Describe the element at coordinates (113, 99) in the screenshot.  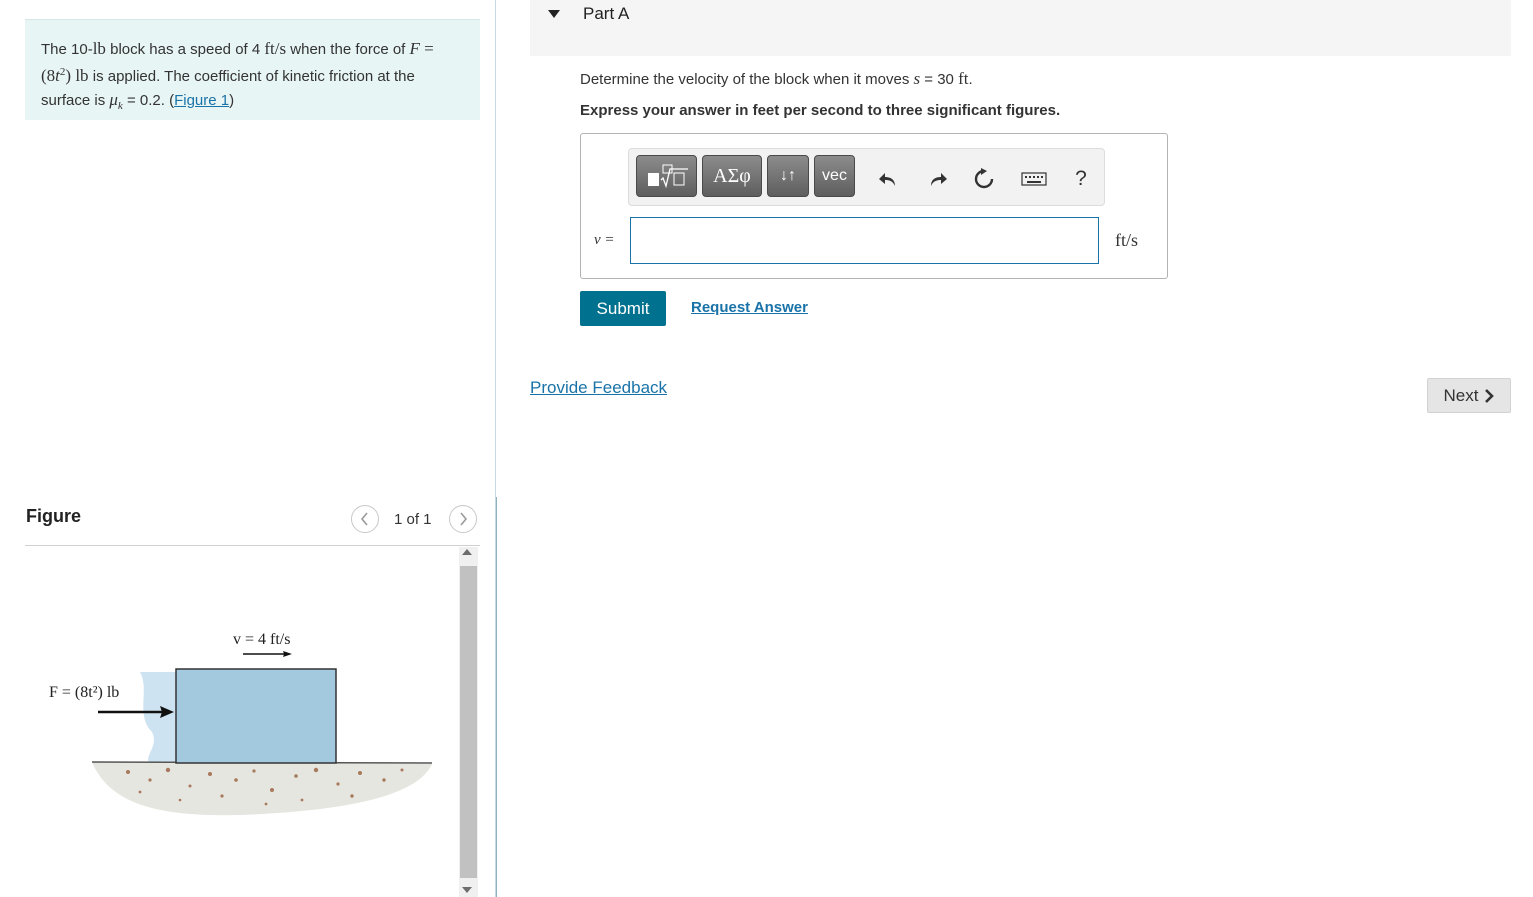
I see `math-var: μ` at that location.